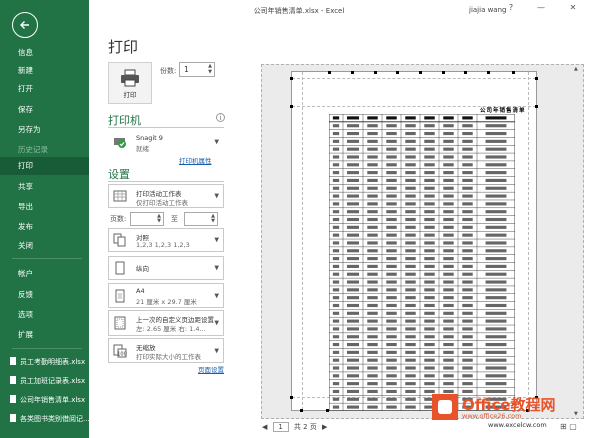  Describe the element at coordinates (130, 78) in the screenshot. I see `printer-icon` at that location.